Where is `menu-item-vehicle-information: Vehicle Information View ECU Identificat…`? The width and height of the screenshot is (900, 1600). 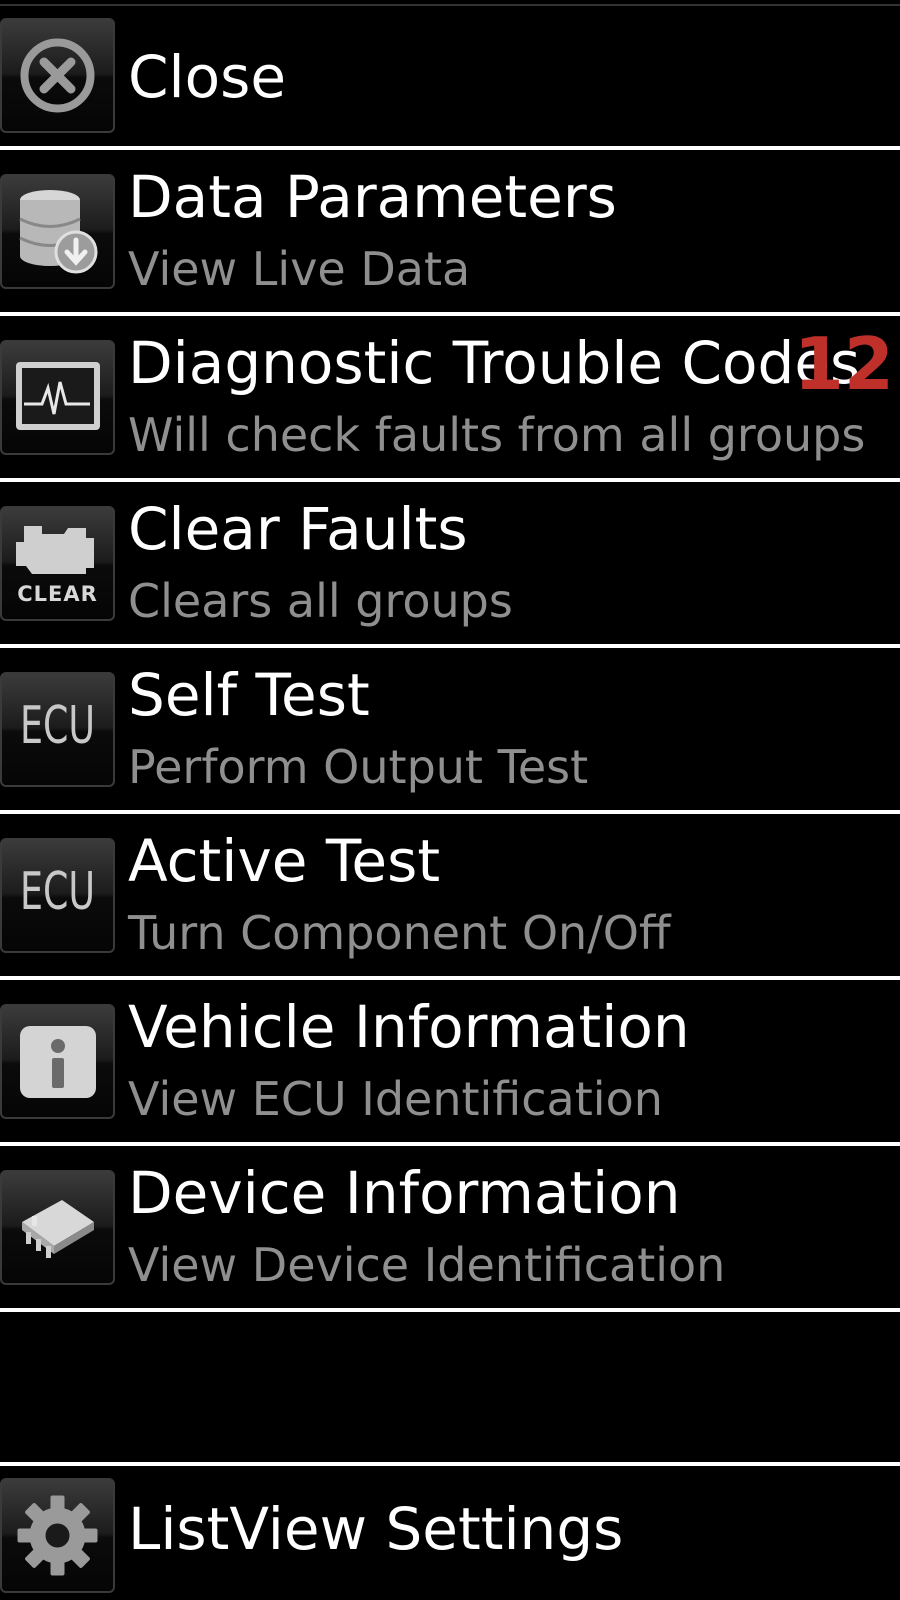 menu-item-vehicle-information: Vehicle Information View ECU Identificat… is located at coordinates (450, 1061).